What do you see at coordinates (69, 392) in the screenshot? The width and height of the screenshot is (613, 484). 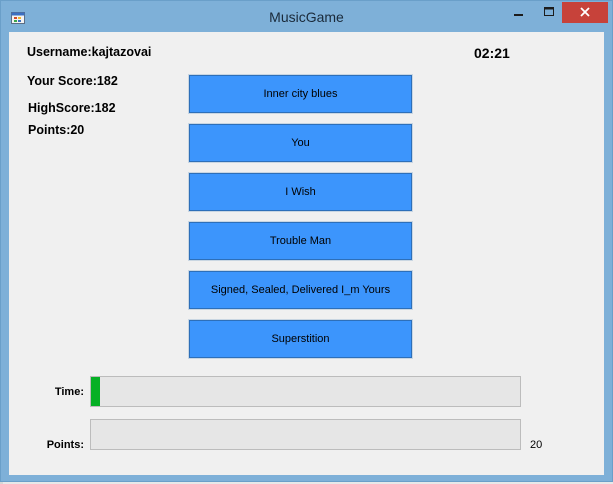 I see `time-bar-label: Time:` at bounding box center [69, 392].